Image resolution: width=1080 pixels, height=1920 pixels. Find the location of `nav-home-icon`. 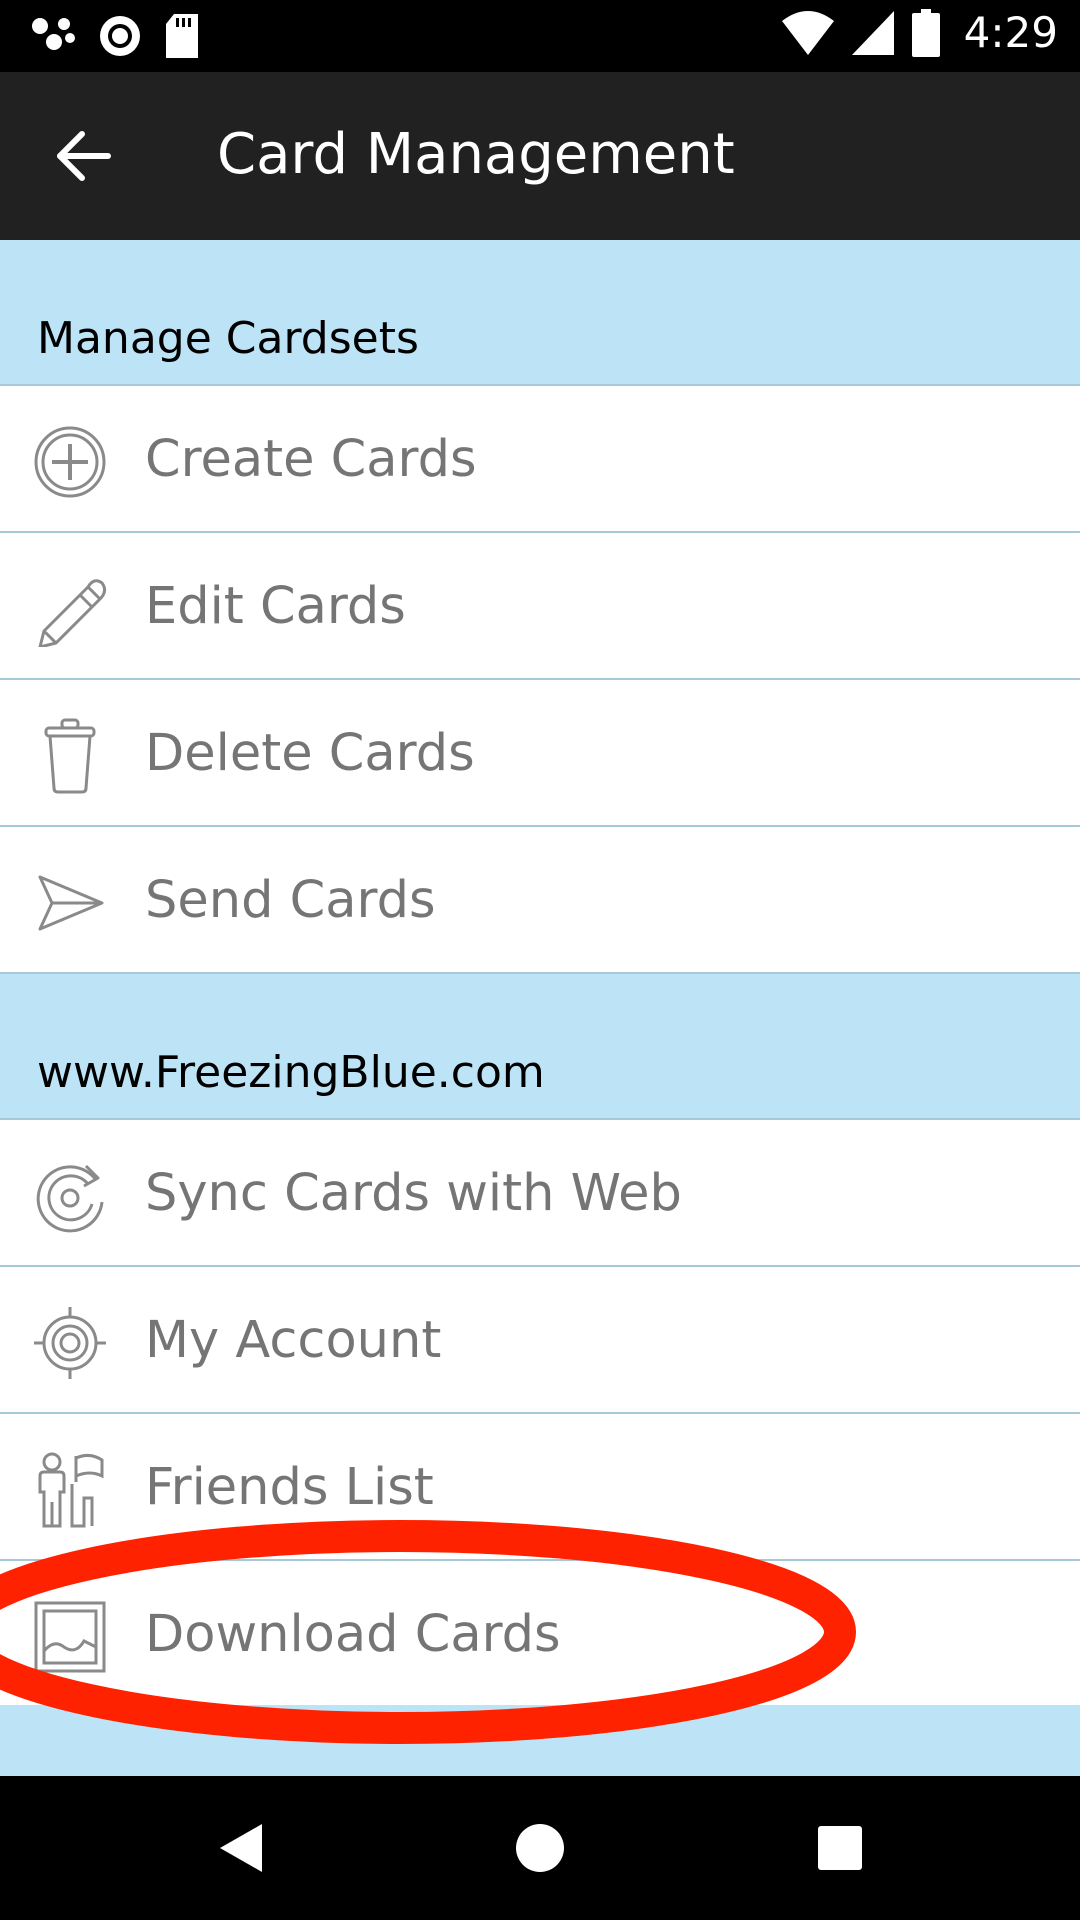

nav-home-icon is located at coordinates (540, 1848).